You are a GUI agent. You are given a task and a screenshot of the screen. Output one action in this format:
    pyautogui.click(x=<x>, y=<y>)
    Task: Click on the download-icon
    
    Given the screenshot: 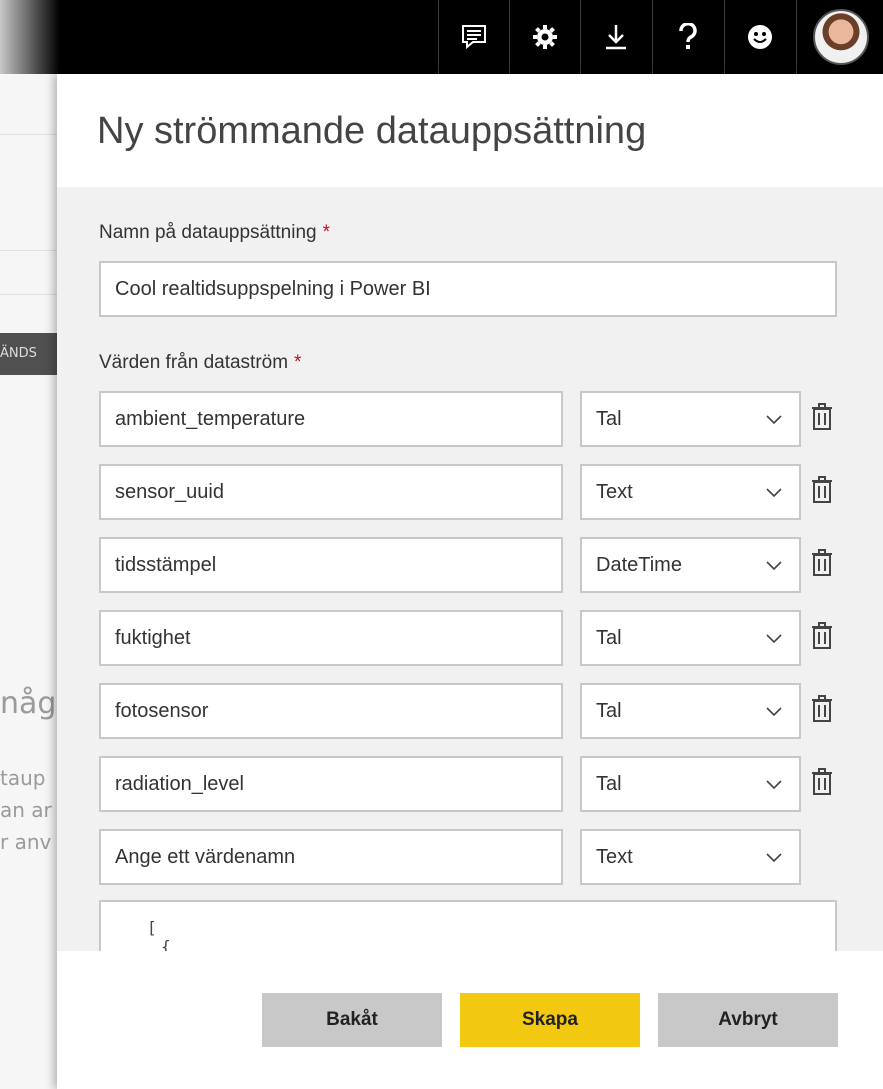 What is the action you would take?
    pyautogui.click(x=616, y=37)
    